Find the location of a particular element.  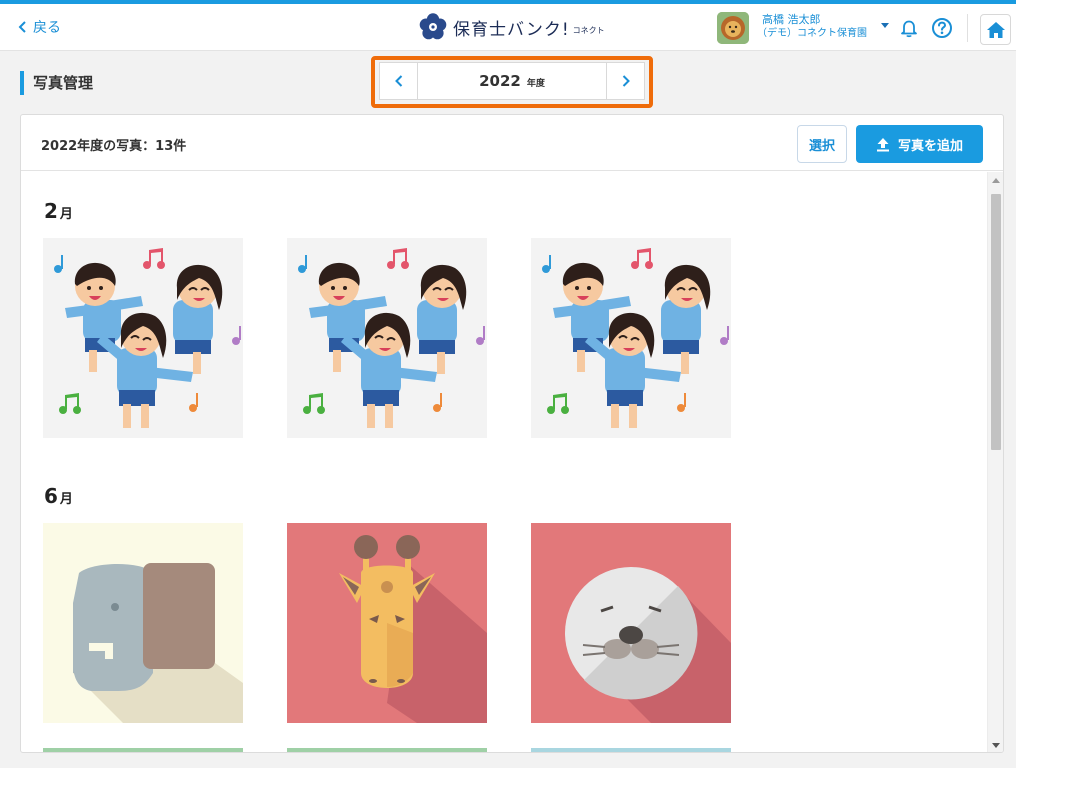

app-logo: 保育士バンク! コネクト is located at coordinates (511, 27).